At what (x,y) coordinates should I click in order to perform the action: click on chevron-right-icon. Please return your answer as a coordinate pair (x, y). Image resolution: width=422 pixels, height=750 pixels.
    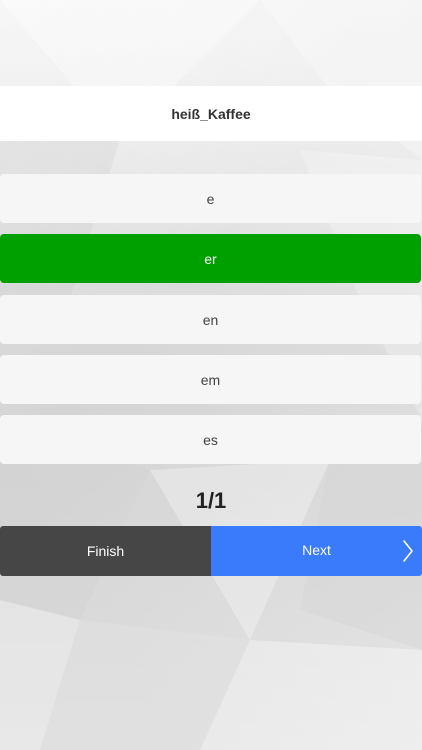
    Looking at the image, I should click on (408, 551).